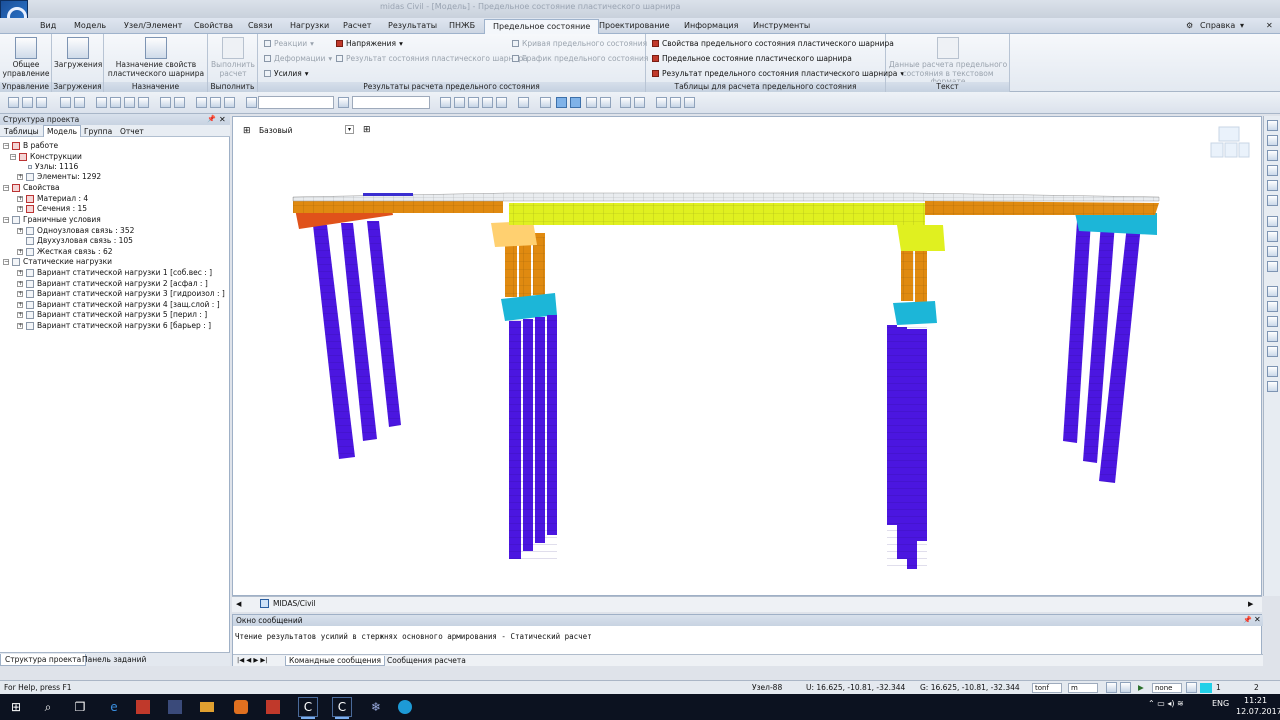 This screenshot has width=1280, height=720. What do you see at coordinates (335, 661) in the screenshot?
I see `tab-command-messages: Командные сообщения` at bounding box center [335, 661].